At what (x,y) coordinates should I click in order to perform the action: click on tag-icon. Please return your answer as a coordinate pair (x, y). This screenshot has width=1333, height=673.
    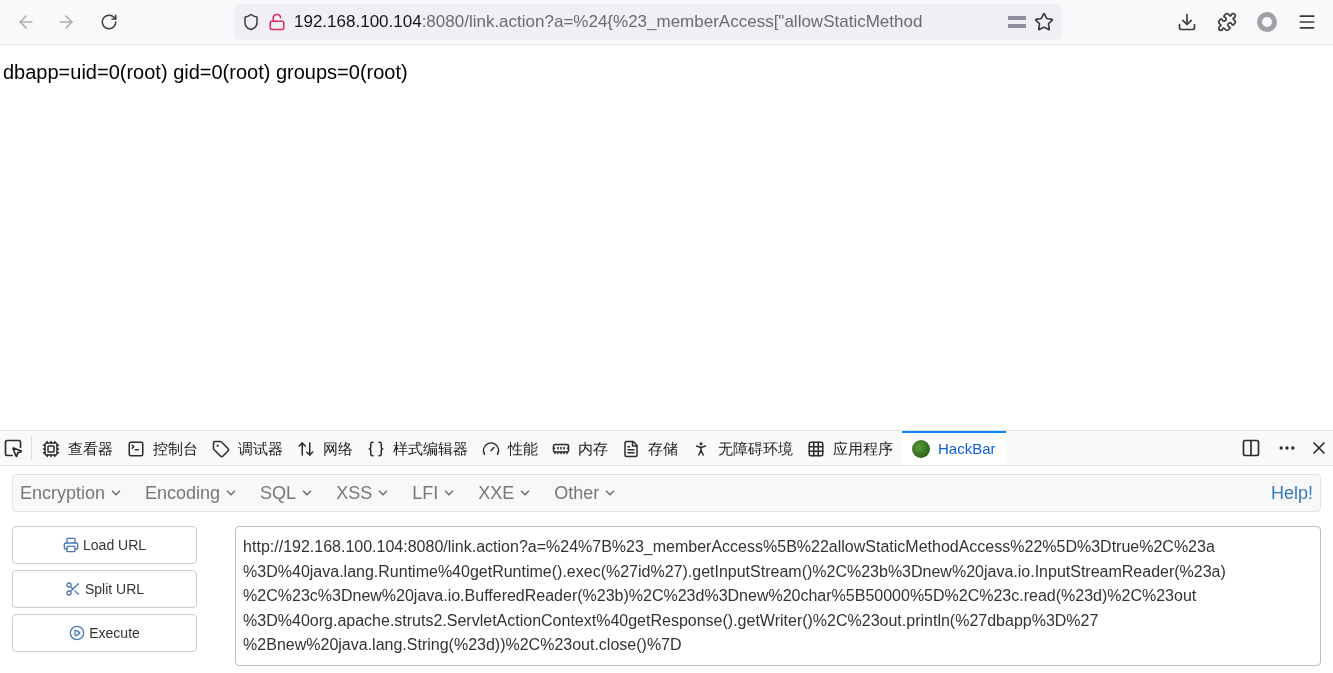
    Looking at the image, I should click on (221, 449).